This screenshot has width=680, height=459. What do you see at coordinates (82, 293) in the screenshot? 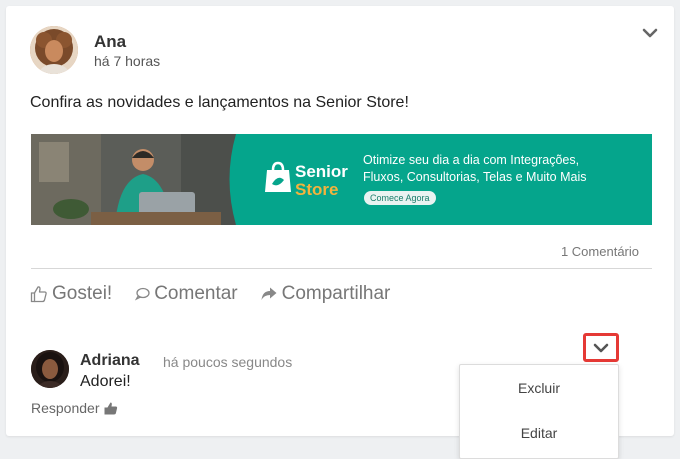
I see `like-label: Gostei!` at bounding box center [82, 293].